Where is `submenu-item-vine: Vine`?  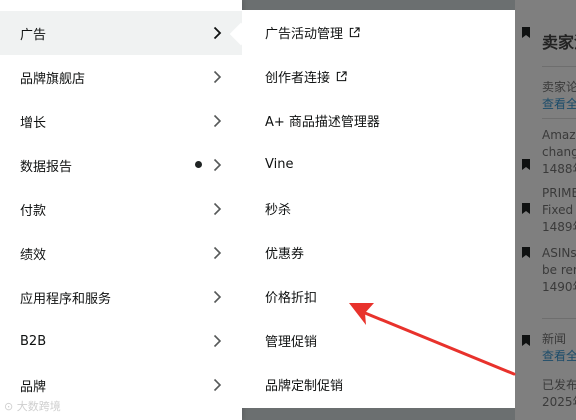 submenu-item-vine: Vine is located at coordinates (386, 164).